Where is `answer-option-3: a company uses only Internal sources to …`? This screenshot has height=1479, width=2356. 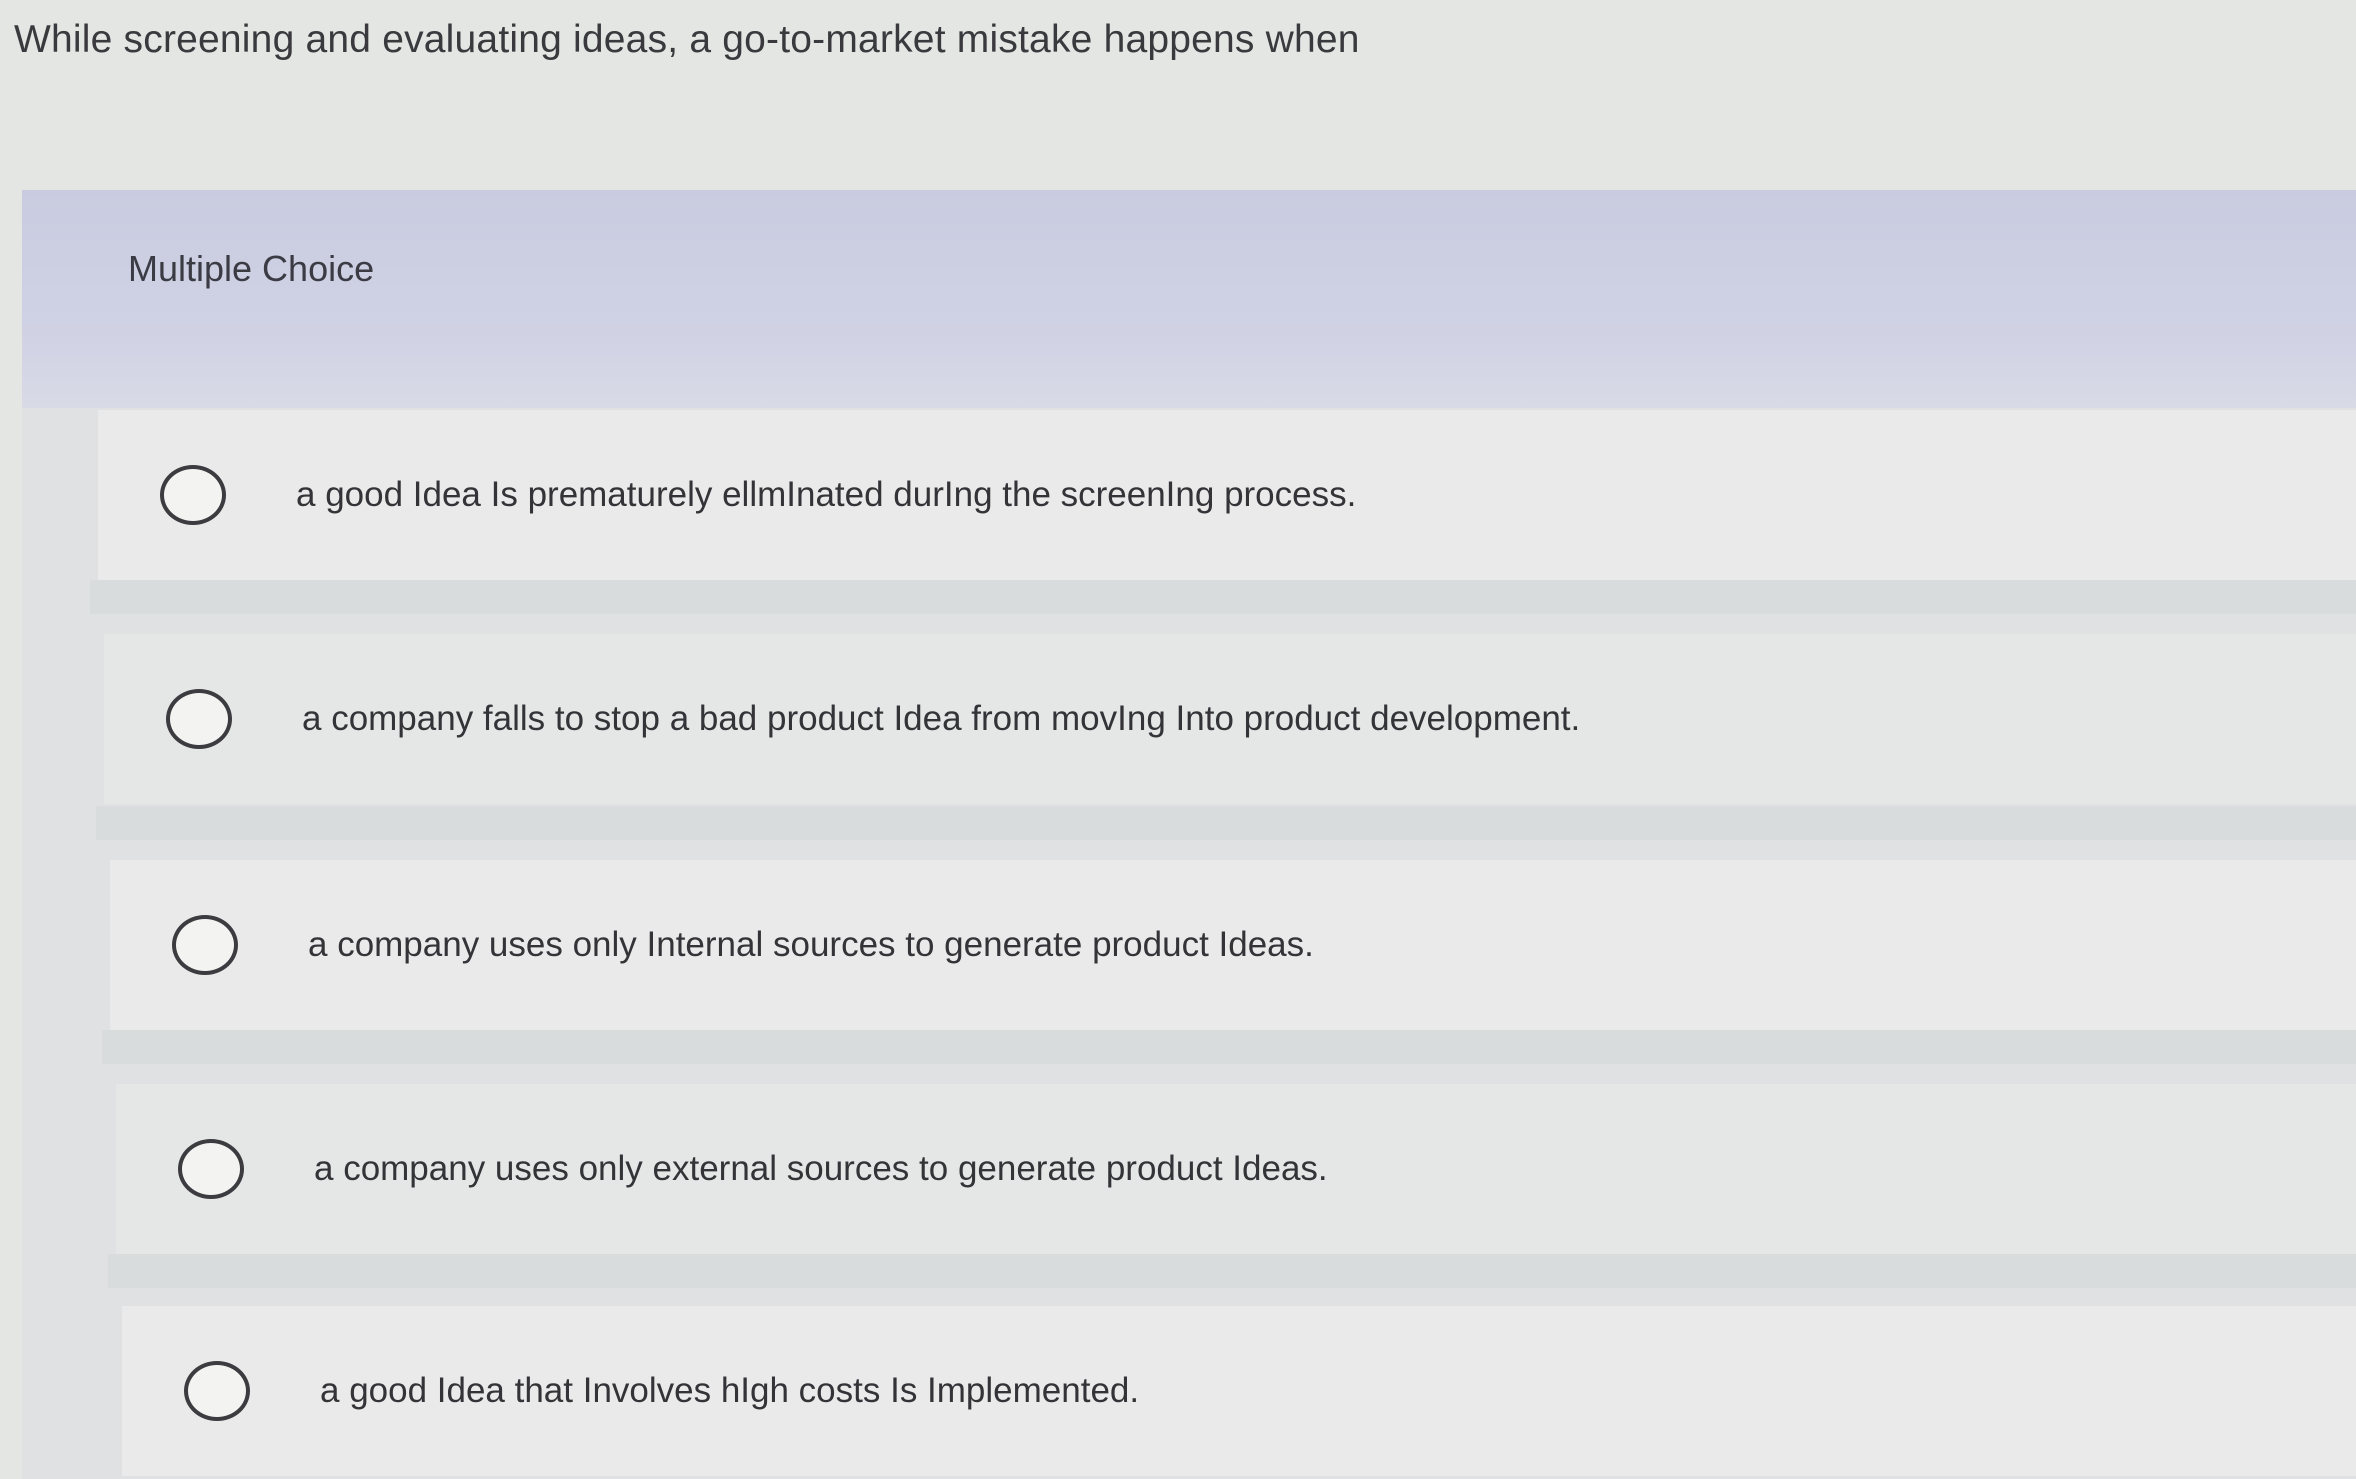 answer-option-3: a company uses only Internal sources to … is located at coordinates (1233, 945).